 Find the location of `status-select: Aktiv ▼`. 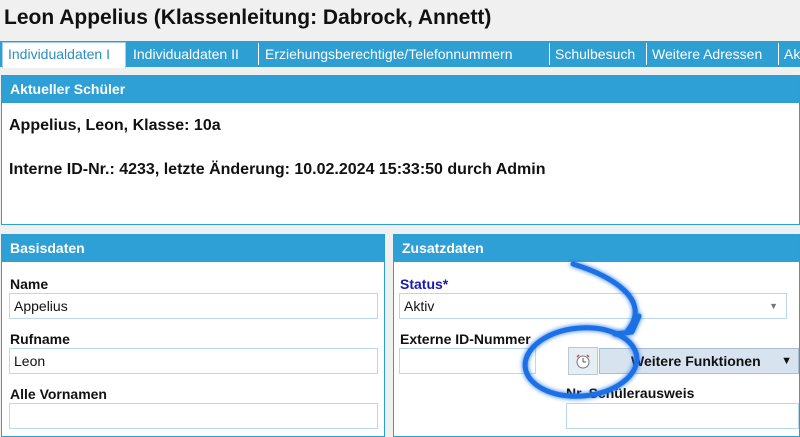

status-select: Aktiv ▼ is located at coordinates (593, 306).